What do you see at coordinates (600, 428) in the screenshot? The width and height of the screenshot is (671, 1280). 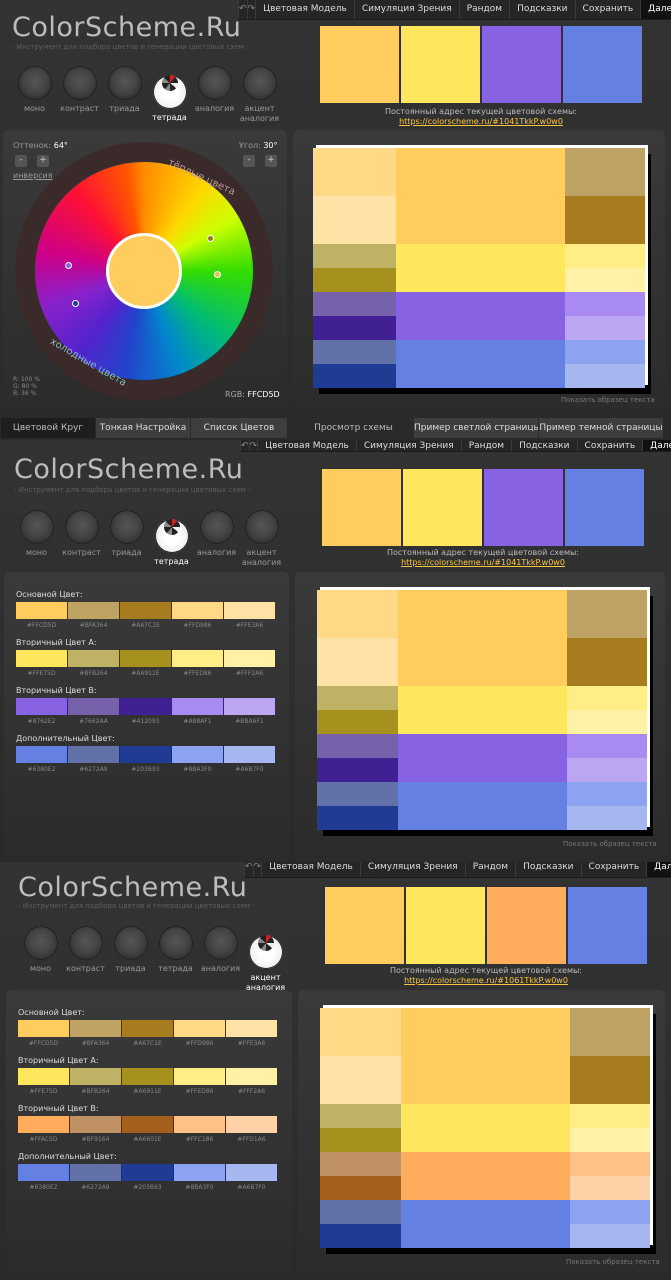 I see `tab-dark-page: Пример темной страницы` at bounding box center [600, 428].